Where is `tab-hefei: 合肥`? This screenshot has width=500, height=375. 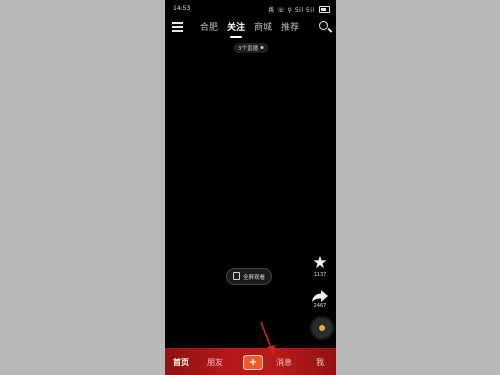 tab-hefei: 合肥 is located at coordinates (209, 26).